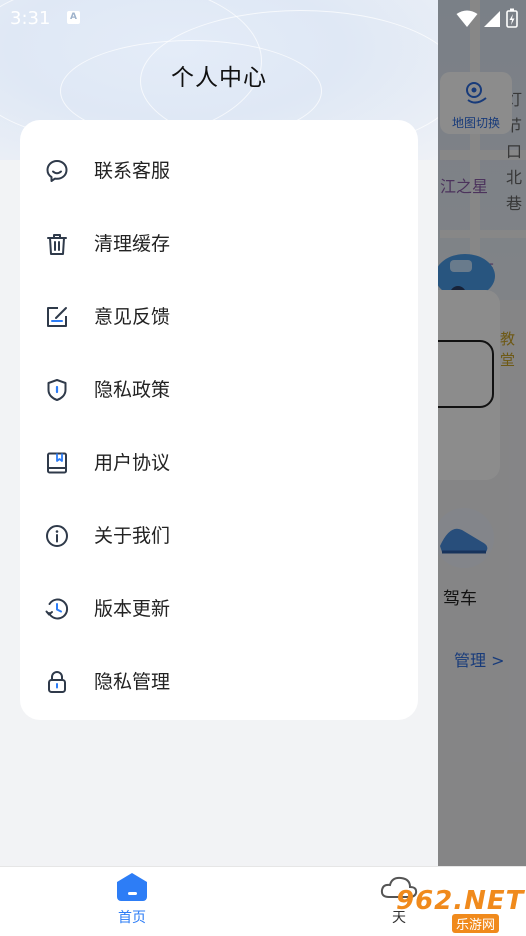 This screenshot has height=936, width=526. Describe the element at coordinates (132, 317) in the screenshot. I see `menu-item-label: 意见反馈` at that location.